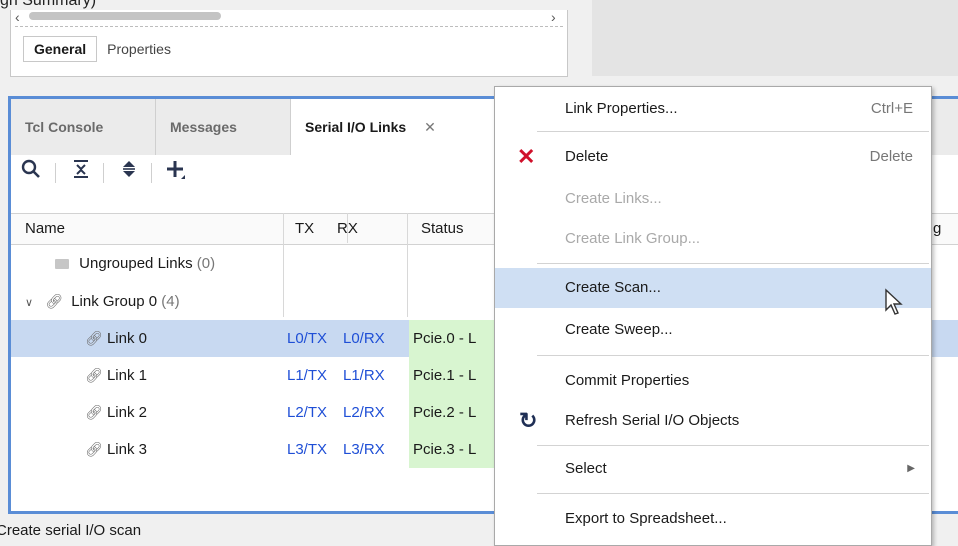 The image size is (958, 546). Describe the element at coordinates (60, 49) in the screenshot. I see `tab-general: General` at that location.